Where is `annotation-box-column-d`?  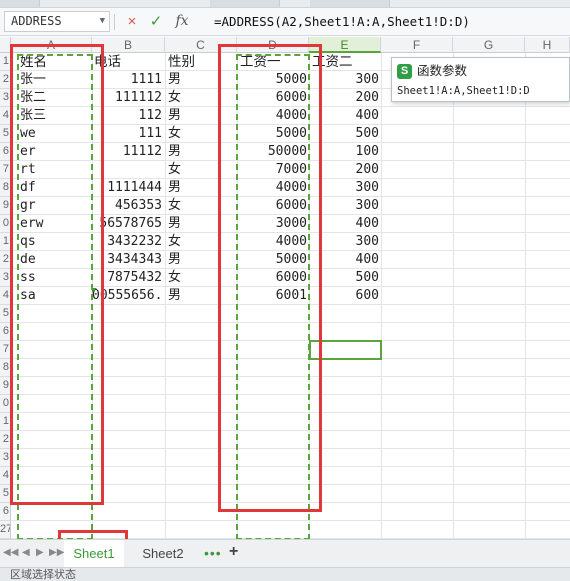 annotation-box-column-d is located at coordinates (270, 278).